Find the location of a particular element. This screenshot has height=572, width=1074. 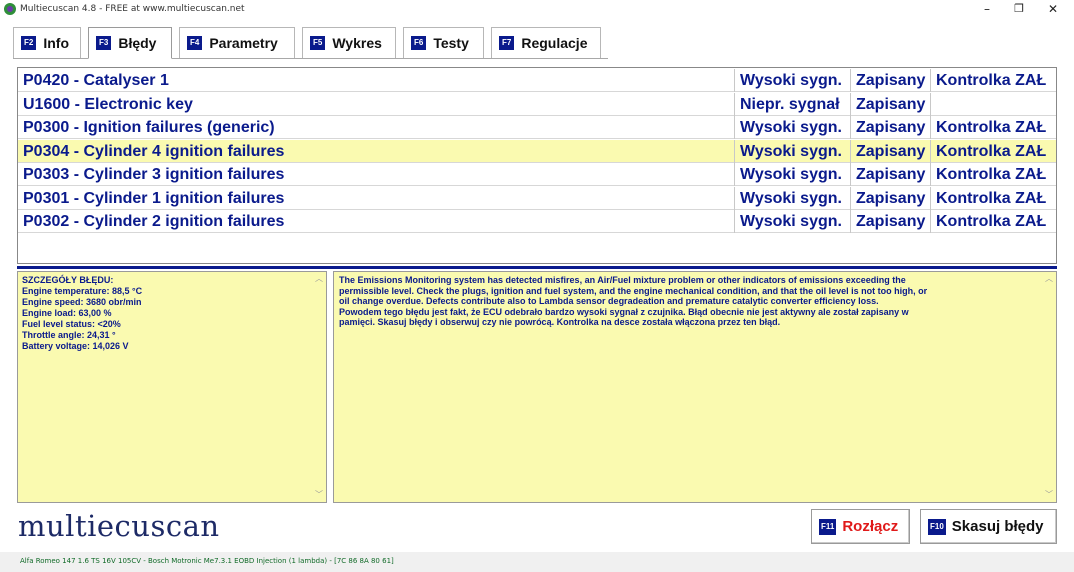

details-header: SZCZEGÓŁY BŁĘDU: is located at coordinates (68, 280).